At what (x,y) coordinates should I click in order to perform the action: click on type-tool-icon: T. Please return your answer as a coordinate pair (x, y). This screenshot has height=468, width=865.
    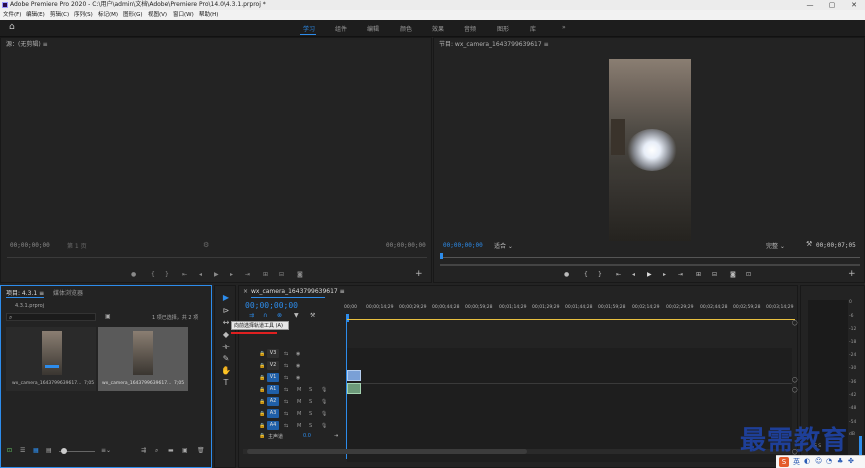
    Looking at the image, I should click on (226, 383).